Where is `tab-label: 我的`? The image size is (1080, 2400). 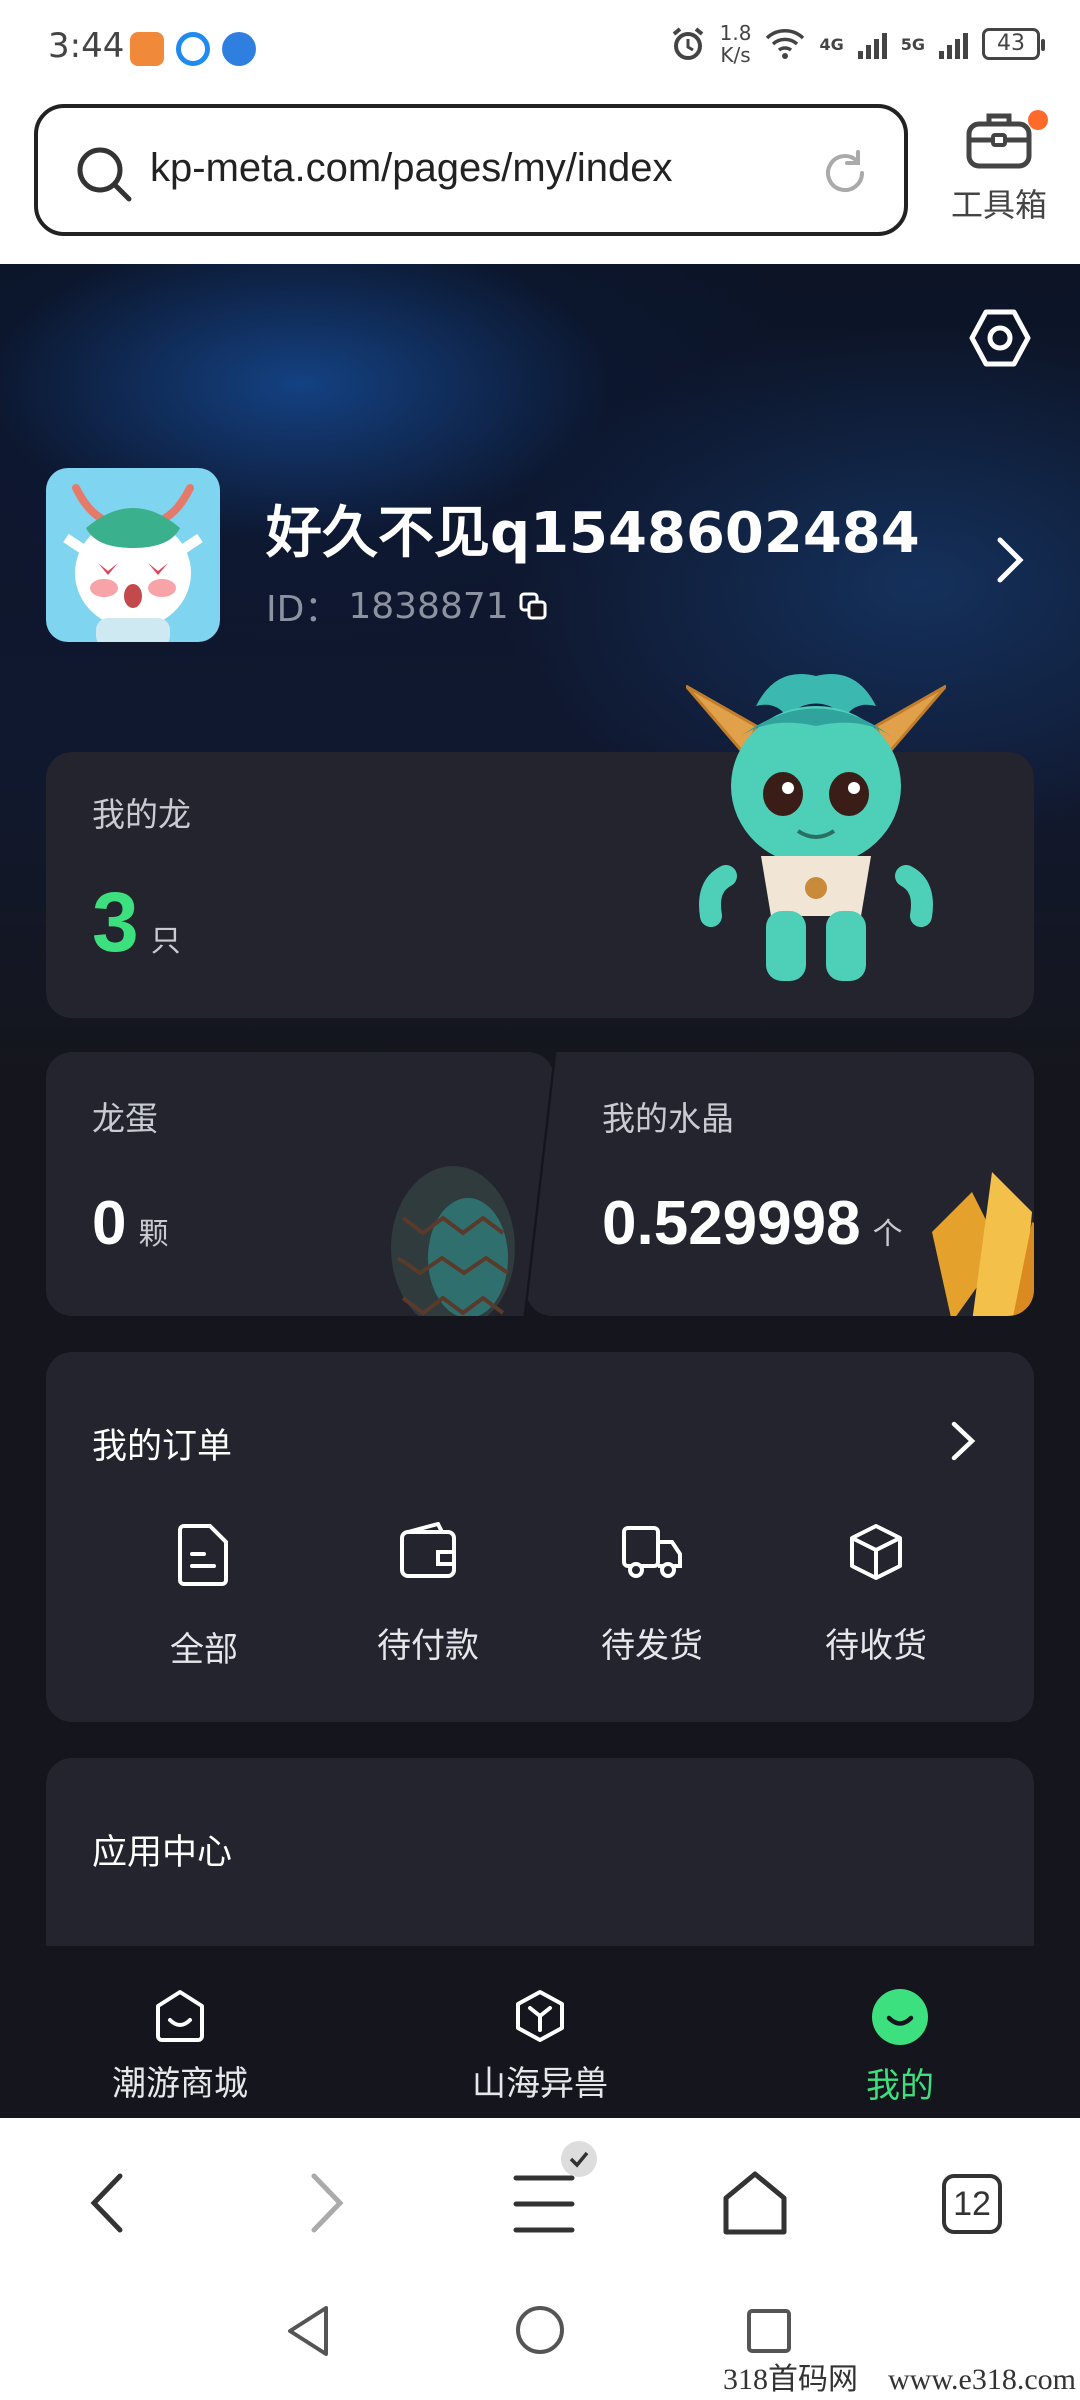
tab-label: 我的 is located at coordinates (900, 2086).